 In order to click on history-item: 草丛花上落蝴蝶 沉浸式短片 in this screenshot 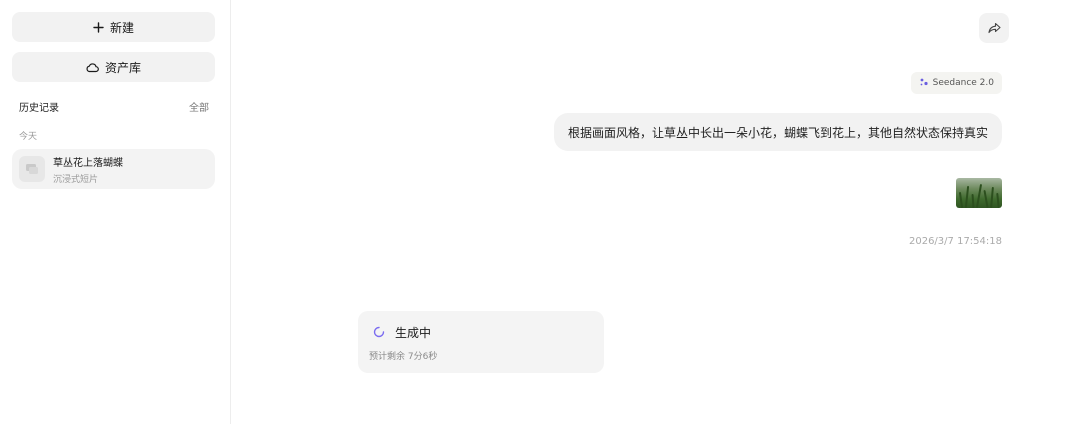, I will do `click(113, 169)`.